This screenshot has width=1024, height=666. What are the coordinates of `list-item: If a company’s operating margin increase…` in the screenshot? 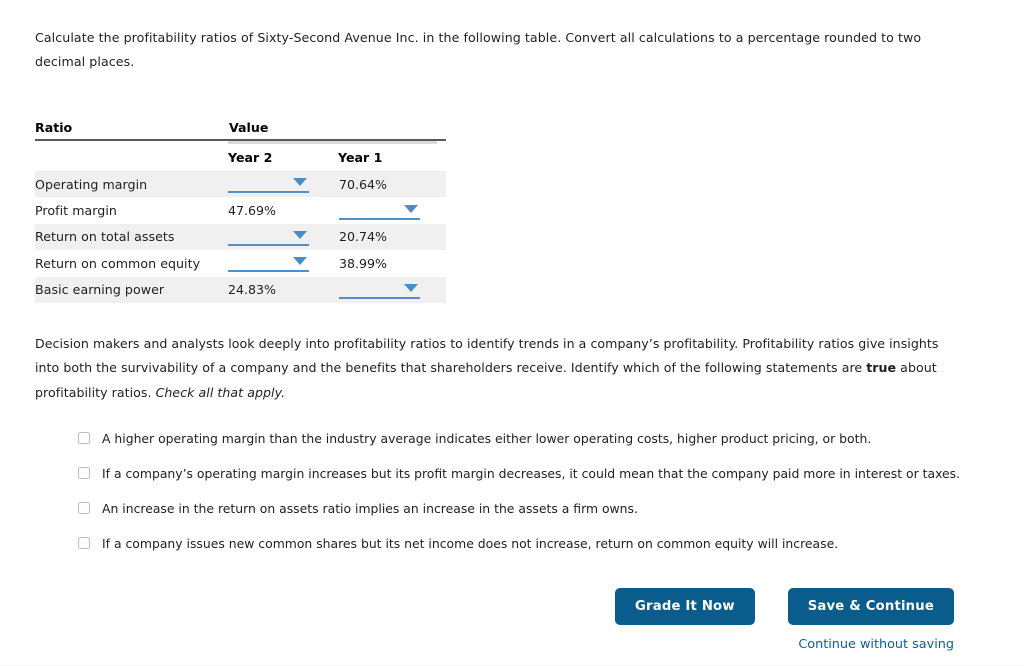 It's located at (533, 473).